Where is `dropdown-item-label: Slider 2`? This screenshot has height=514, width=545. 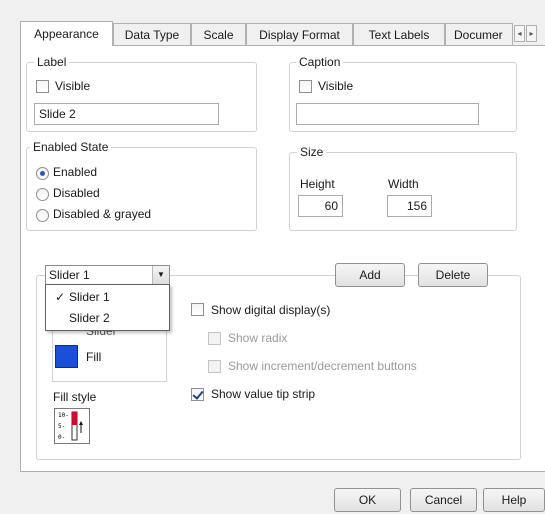 dropdown-item-label: Slider 2 is located at coordinates (89, 318).